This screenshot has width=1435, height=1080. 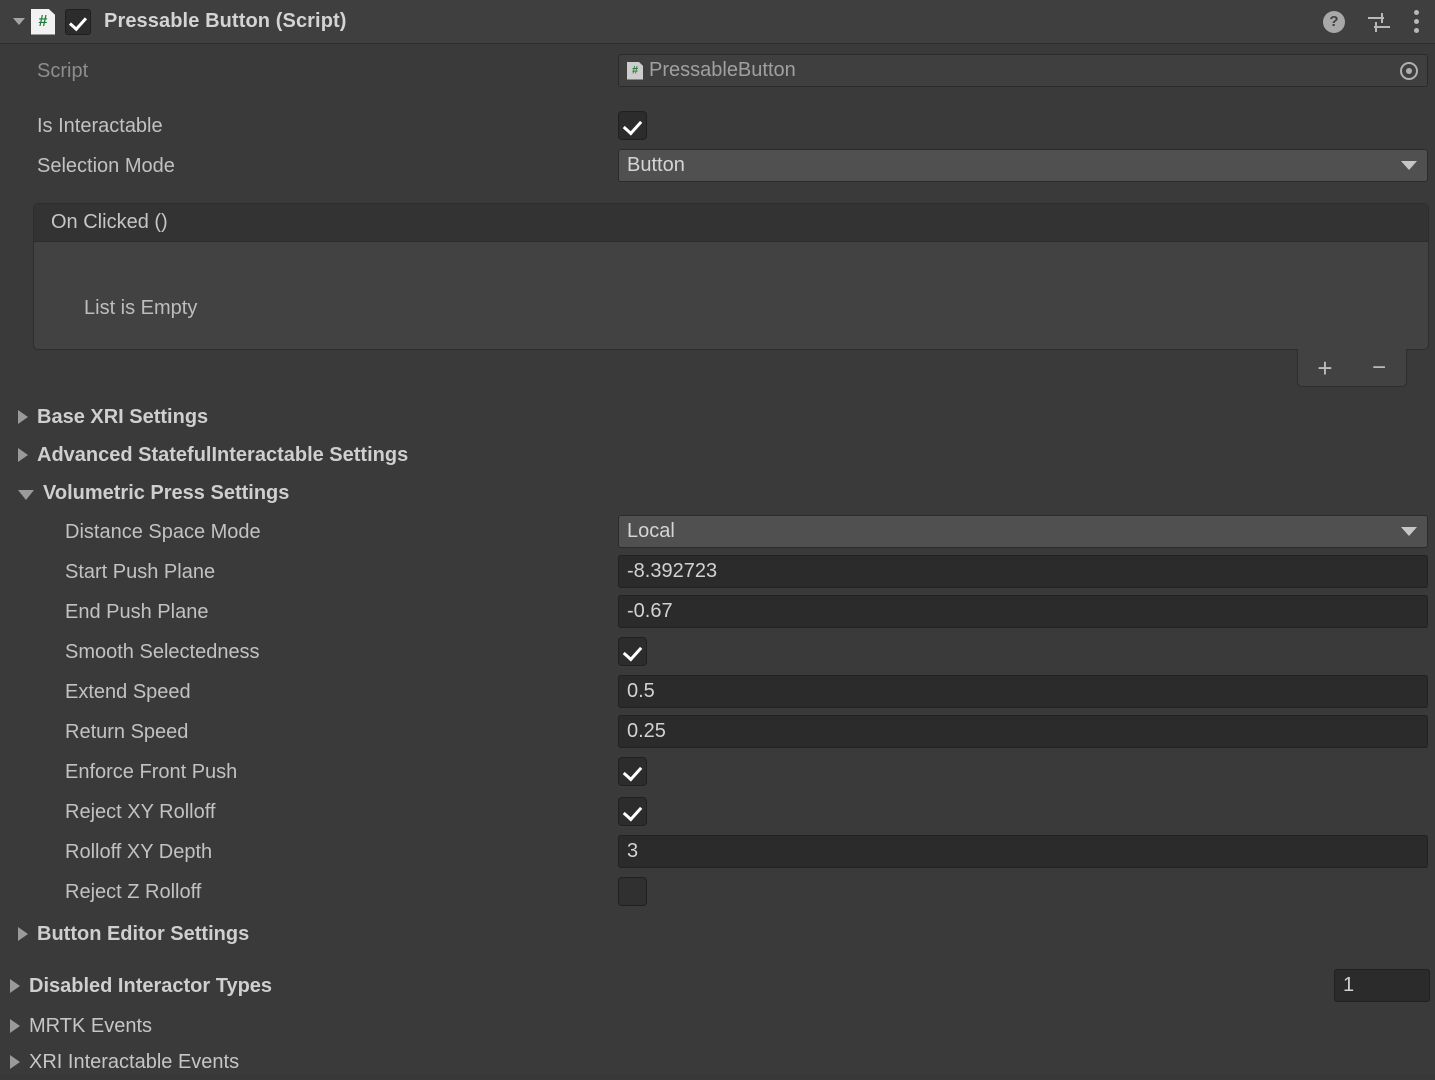 I want to click on reject-z-rolloff-label: Reject Z Rolloff, so click(x=133, y=891).